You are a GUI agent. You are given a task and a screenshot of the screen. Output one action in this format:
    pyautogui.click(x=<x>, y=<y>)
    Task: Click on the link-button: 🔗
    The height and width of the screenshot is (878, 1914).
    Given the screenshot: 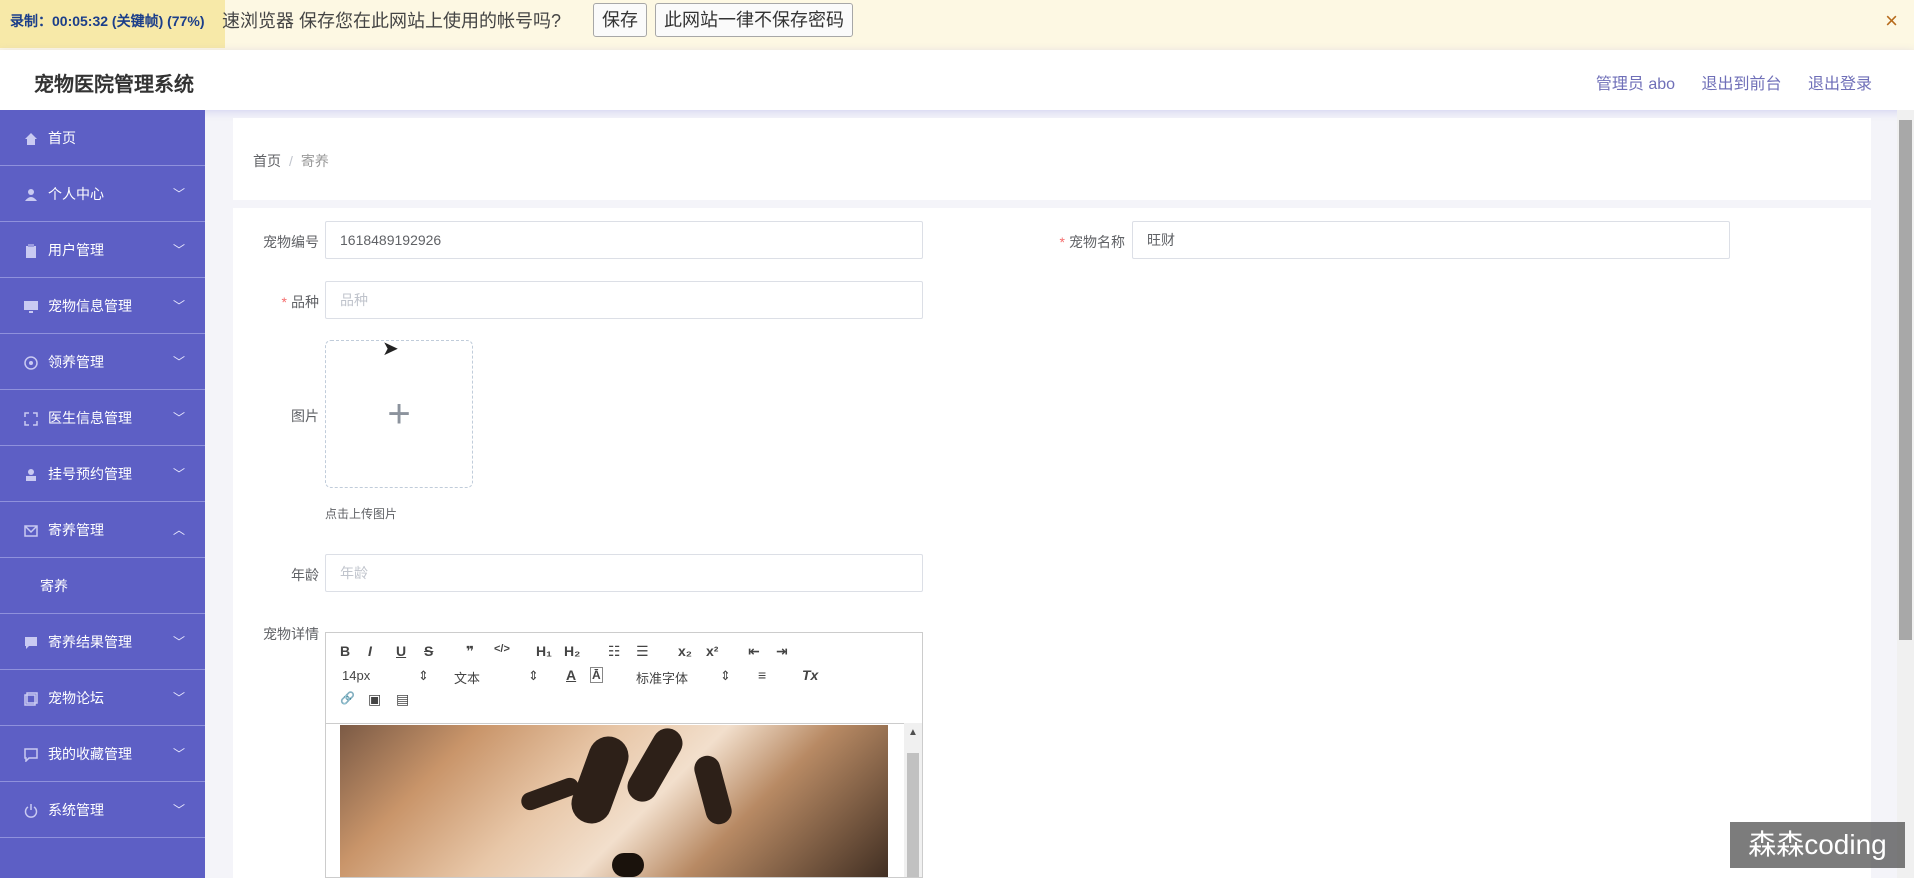 What is the action you would take?
    pyautogui.click(x=347, y=698)
    